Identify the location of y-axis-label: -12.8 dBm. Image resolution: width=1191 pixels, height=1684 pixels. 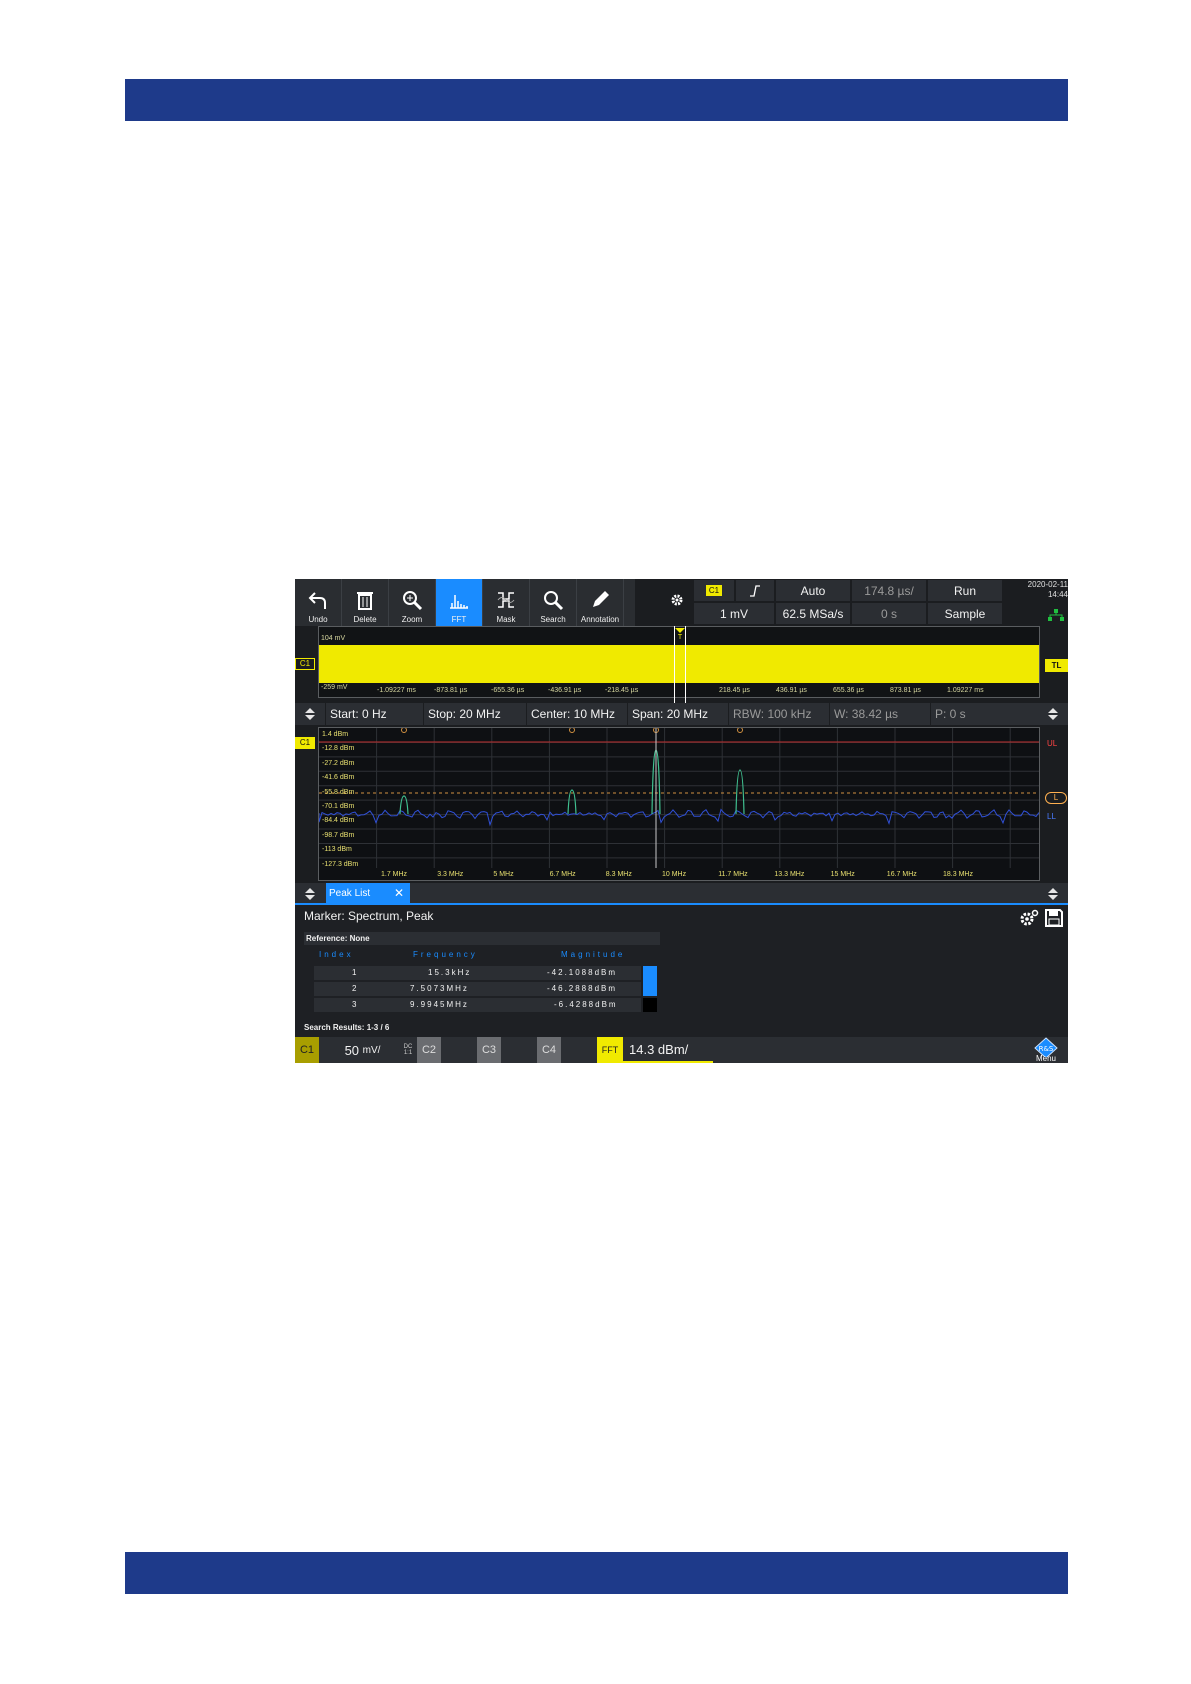
(338, 749).